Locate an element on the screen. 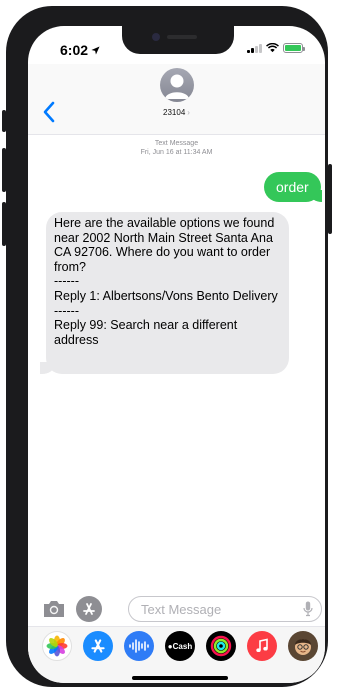 The image size is (339, 693). outgoing-message-bubble: order is located at coordinates (292, 187).